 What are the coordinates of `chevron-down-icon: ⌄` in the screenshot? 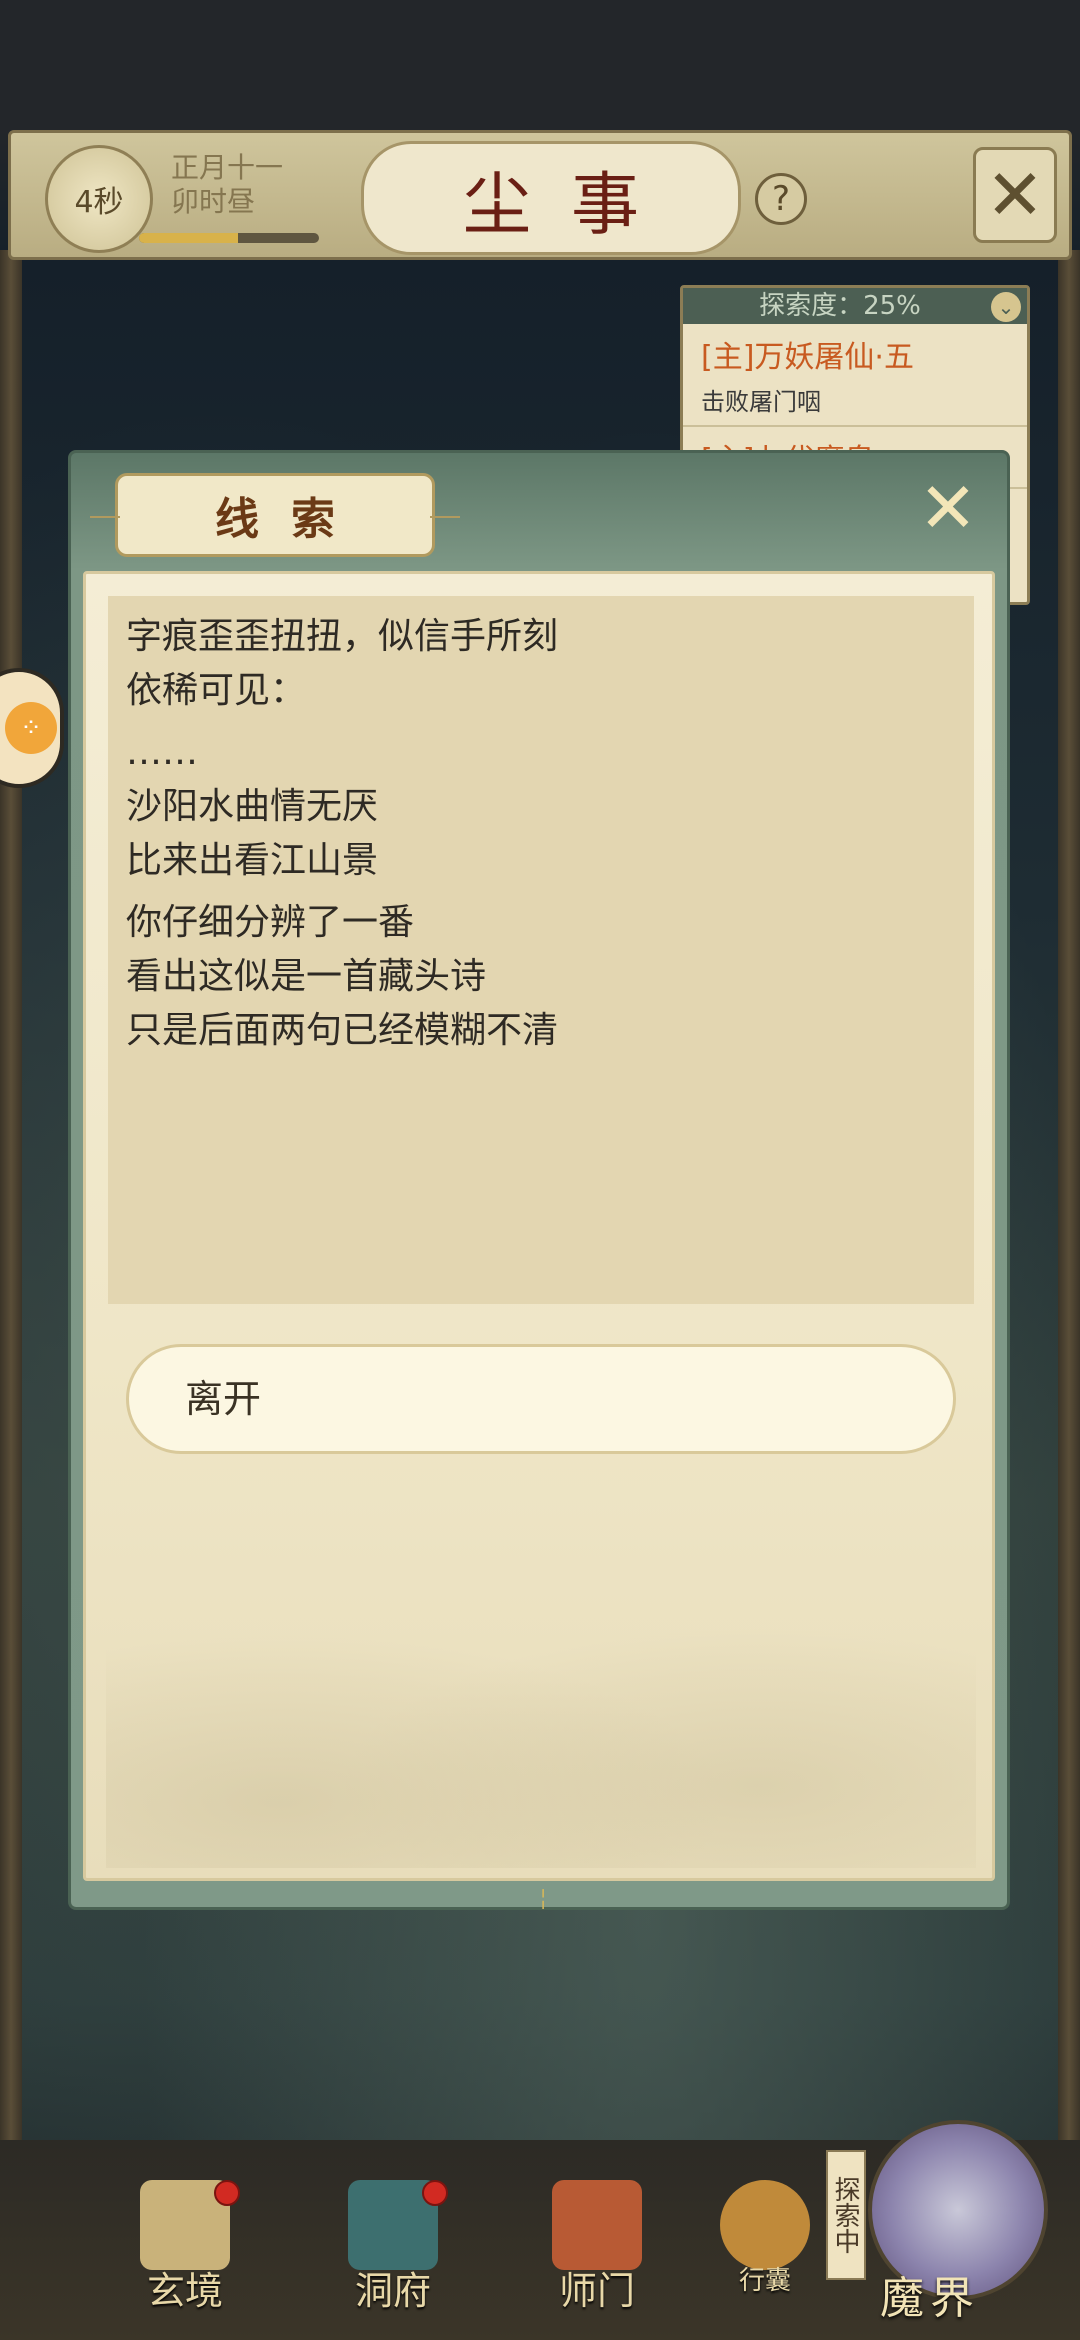 It's located at (1006, 307).